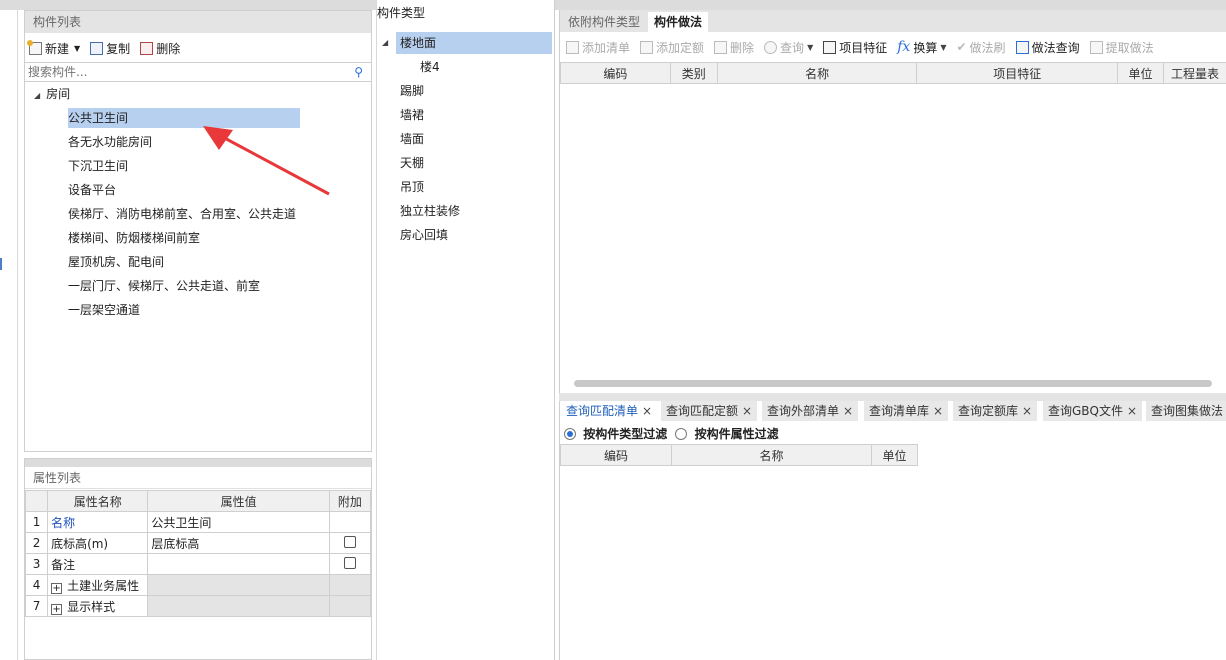  Describe the element at coordinates (412, 163) in the screenshot. I see `type-item: 天棚` at that location.